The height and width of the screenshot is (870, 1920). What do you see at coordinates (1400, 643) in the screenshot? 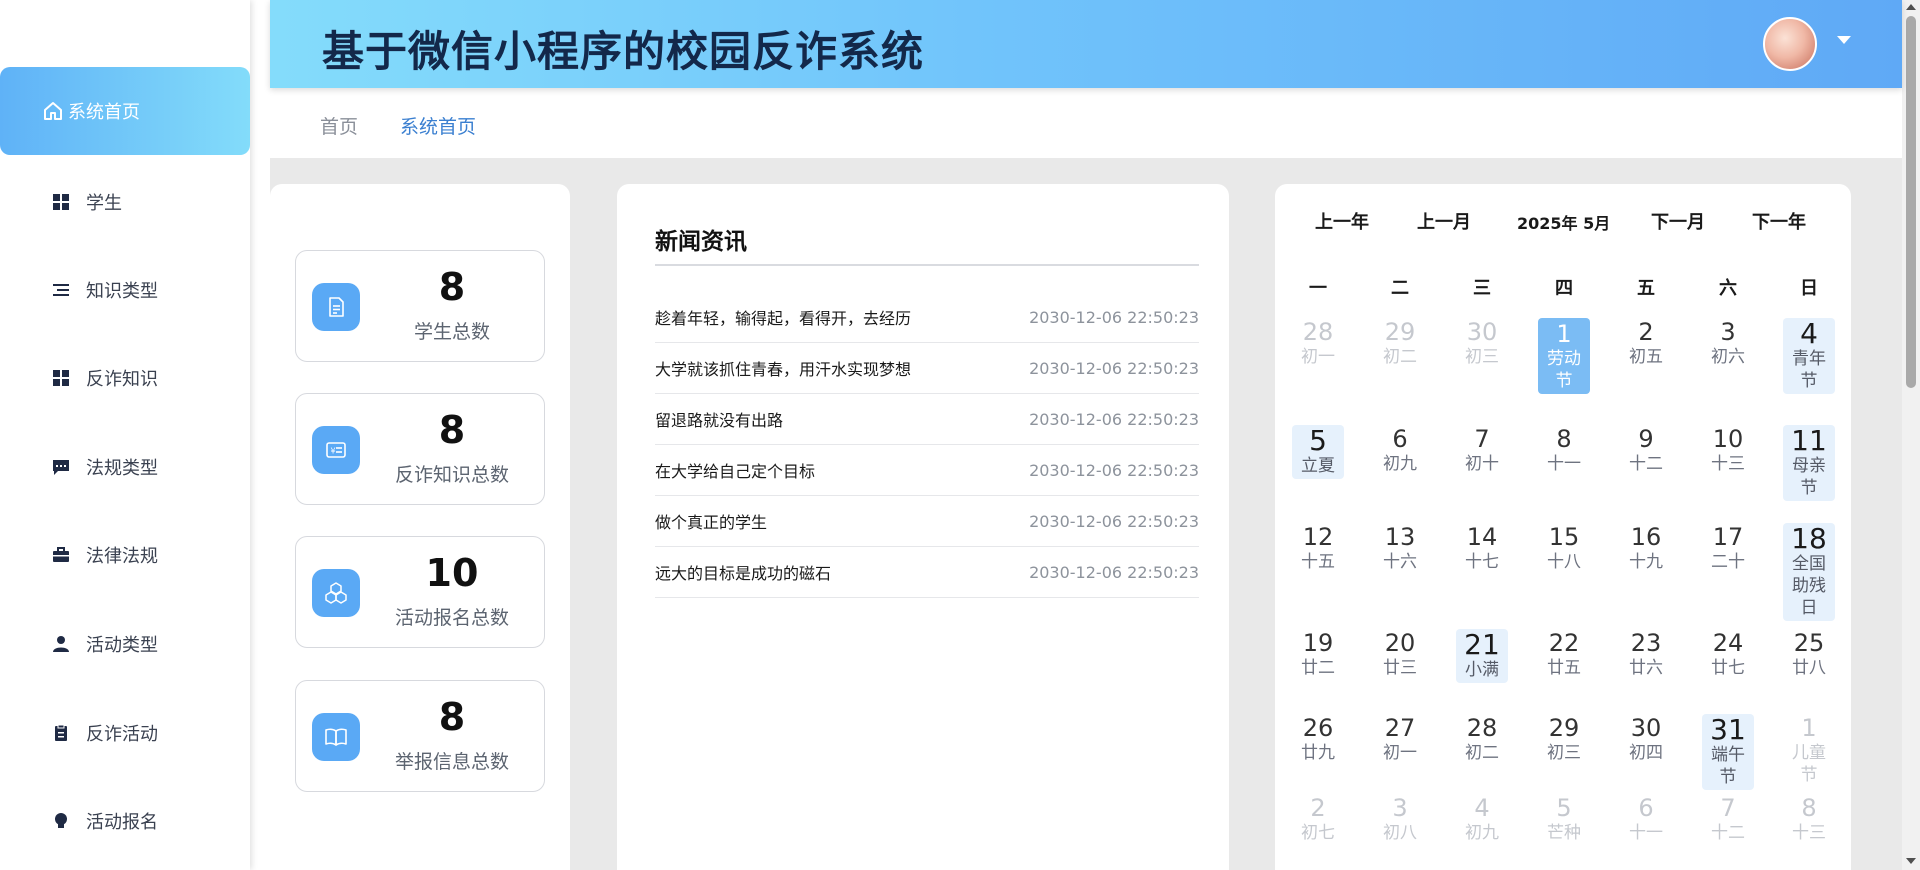
I see `calendar-day-number: 20` at bounding box center [1400, 643].